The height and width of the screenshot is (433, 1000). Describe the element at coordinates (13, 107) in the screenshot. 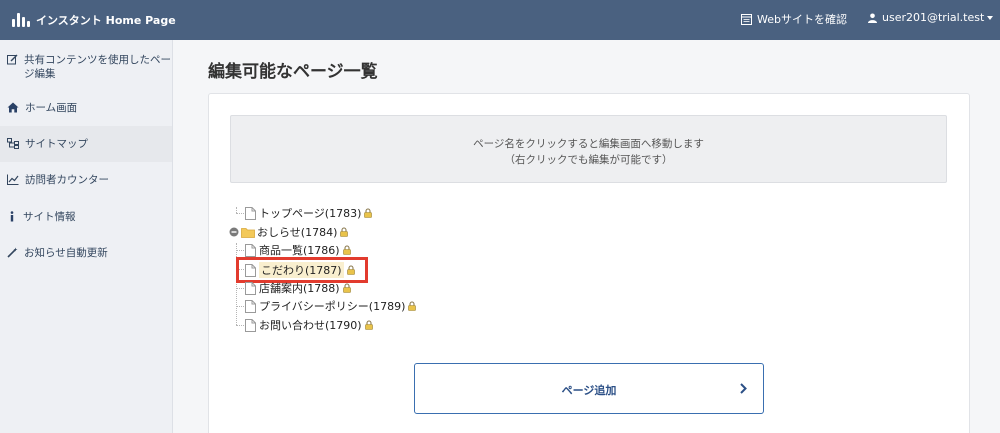

I see `home-icon` at that location.